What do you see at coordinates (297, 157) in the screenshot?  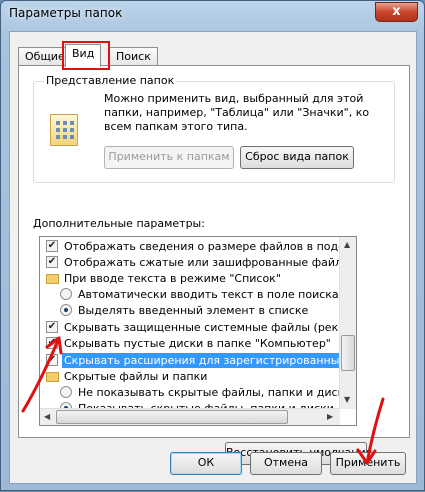 I see `reset-folders-button: Сброс вида папок` at bounding box center [297, 157].